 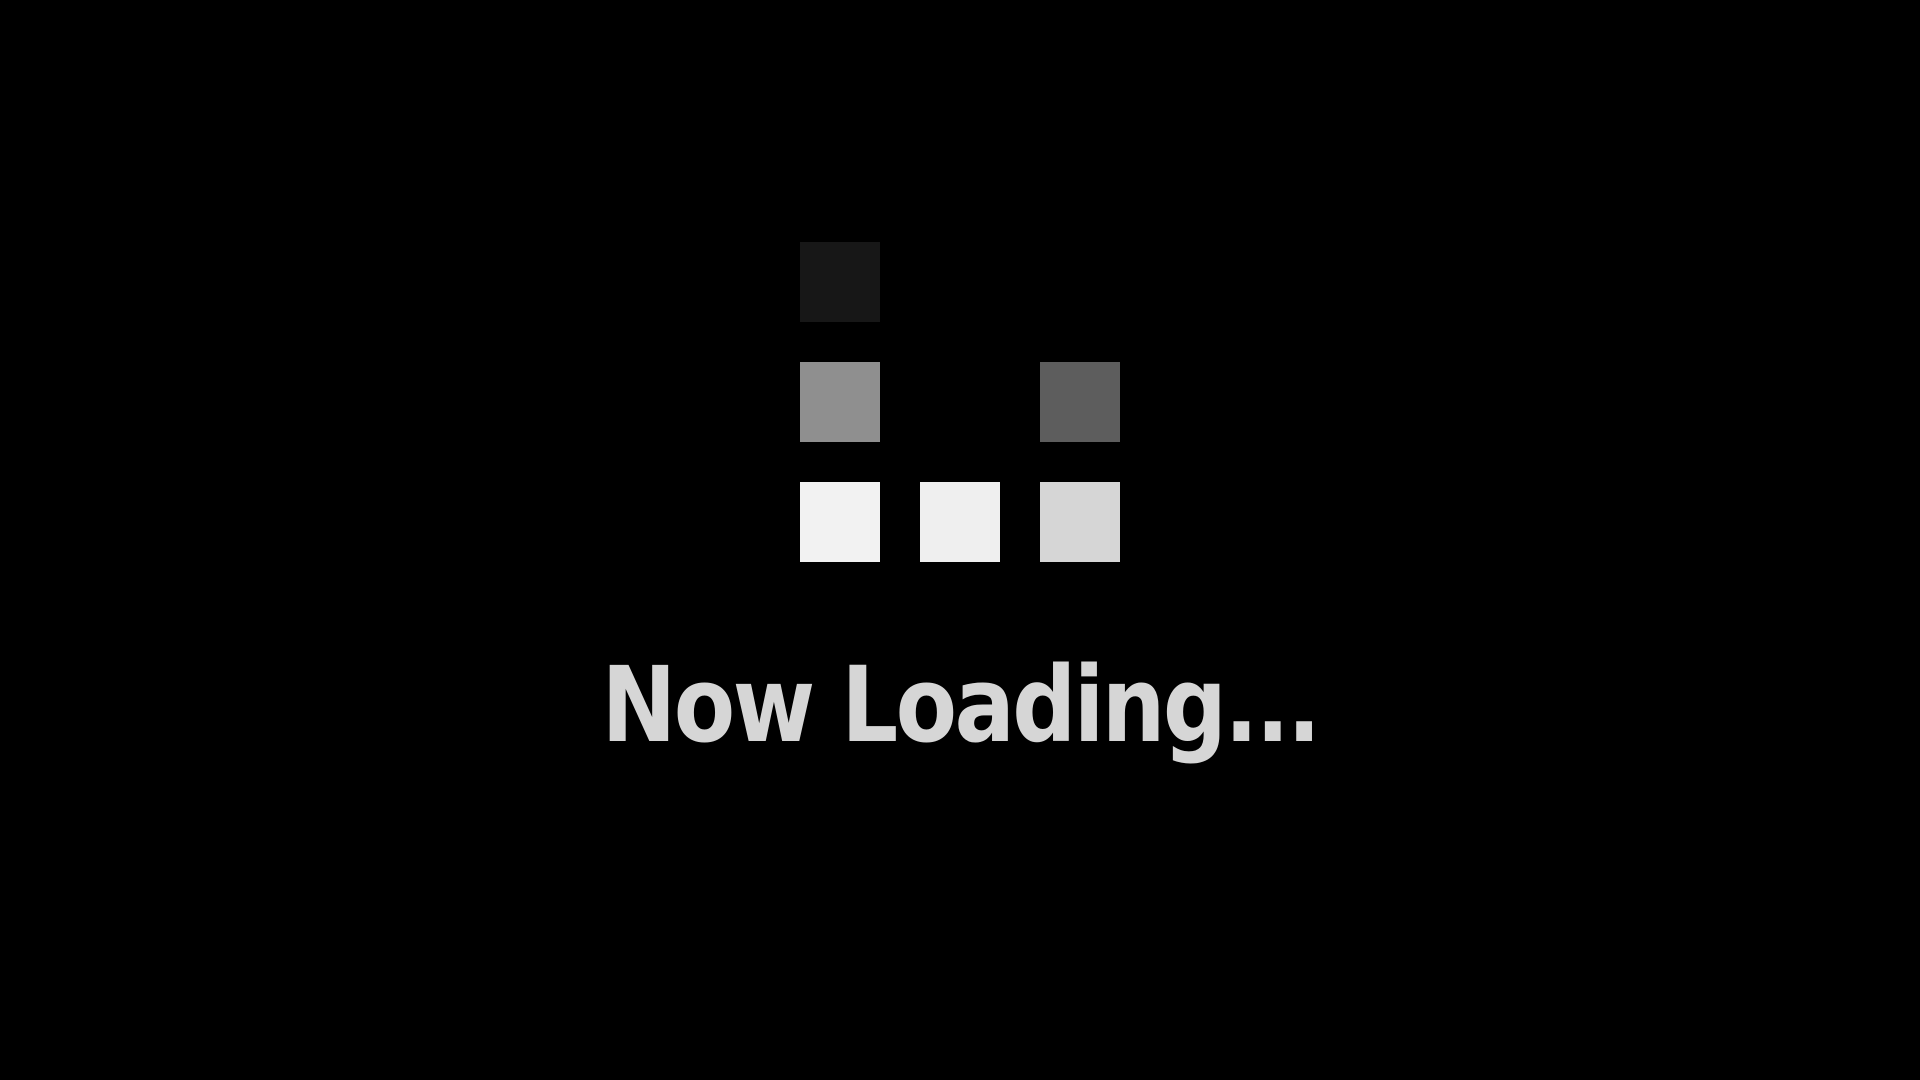 What do you see at coordinates (840, 402) in the screenshot?
I see `spinner-block-middle-left` at bounding box center [840, 402].